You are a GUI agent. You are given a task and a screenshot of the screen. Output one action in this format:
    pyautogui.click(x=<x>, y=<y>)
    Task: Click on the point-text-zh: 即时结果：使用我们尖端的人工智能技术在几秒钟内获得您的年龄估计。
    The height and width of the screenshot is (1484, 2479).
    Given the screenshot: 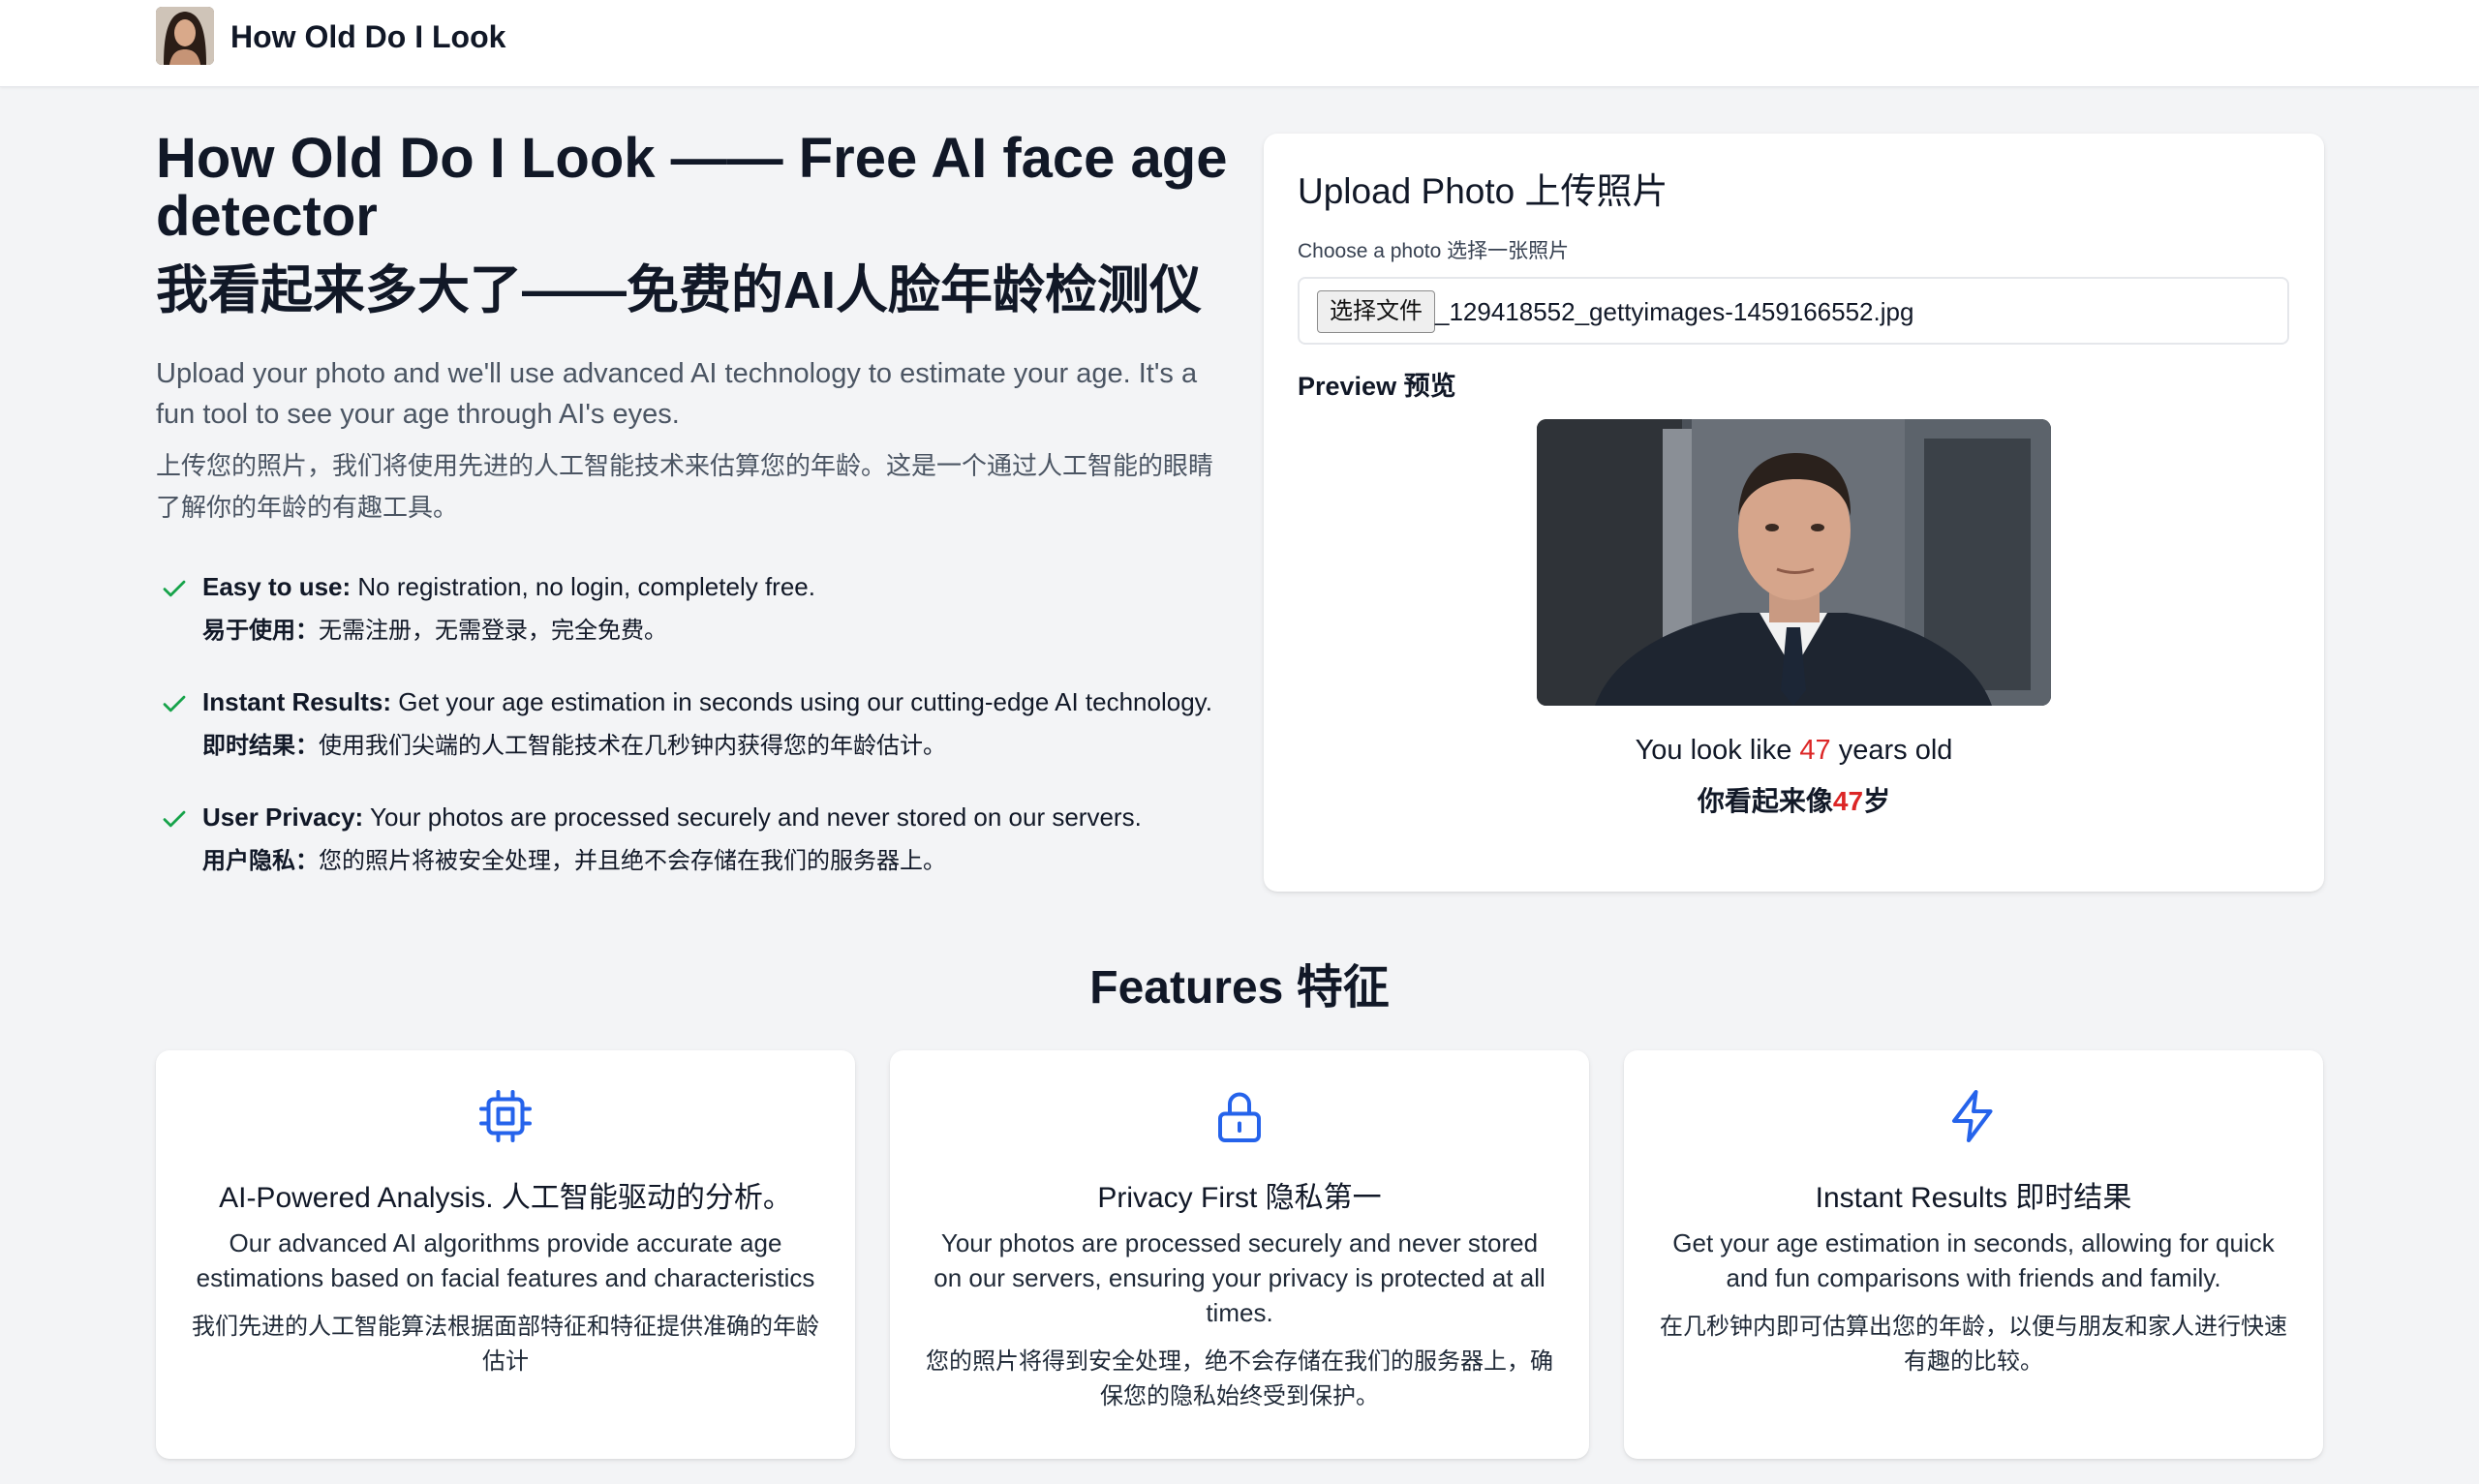 What is the action you would take?
    pyautogui.click(x=574, y=746)
    